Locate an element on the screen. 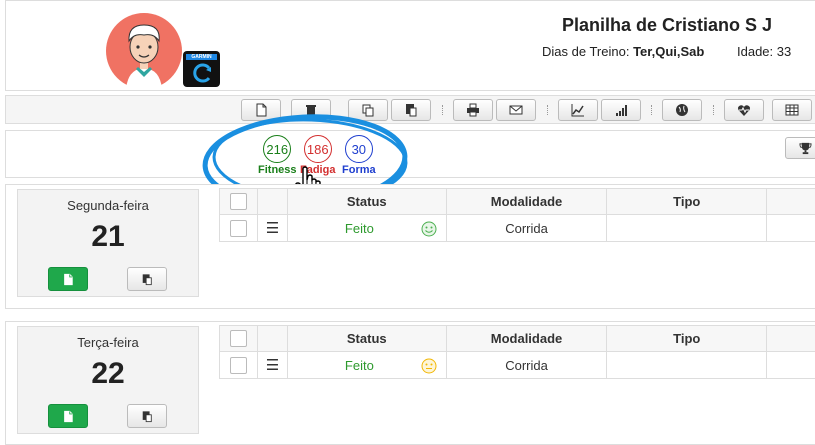 Image resolution: width=815 pixels, height=445 pixels. garmin-connect-badge: GARMIN is located at coordinates (201, 69).